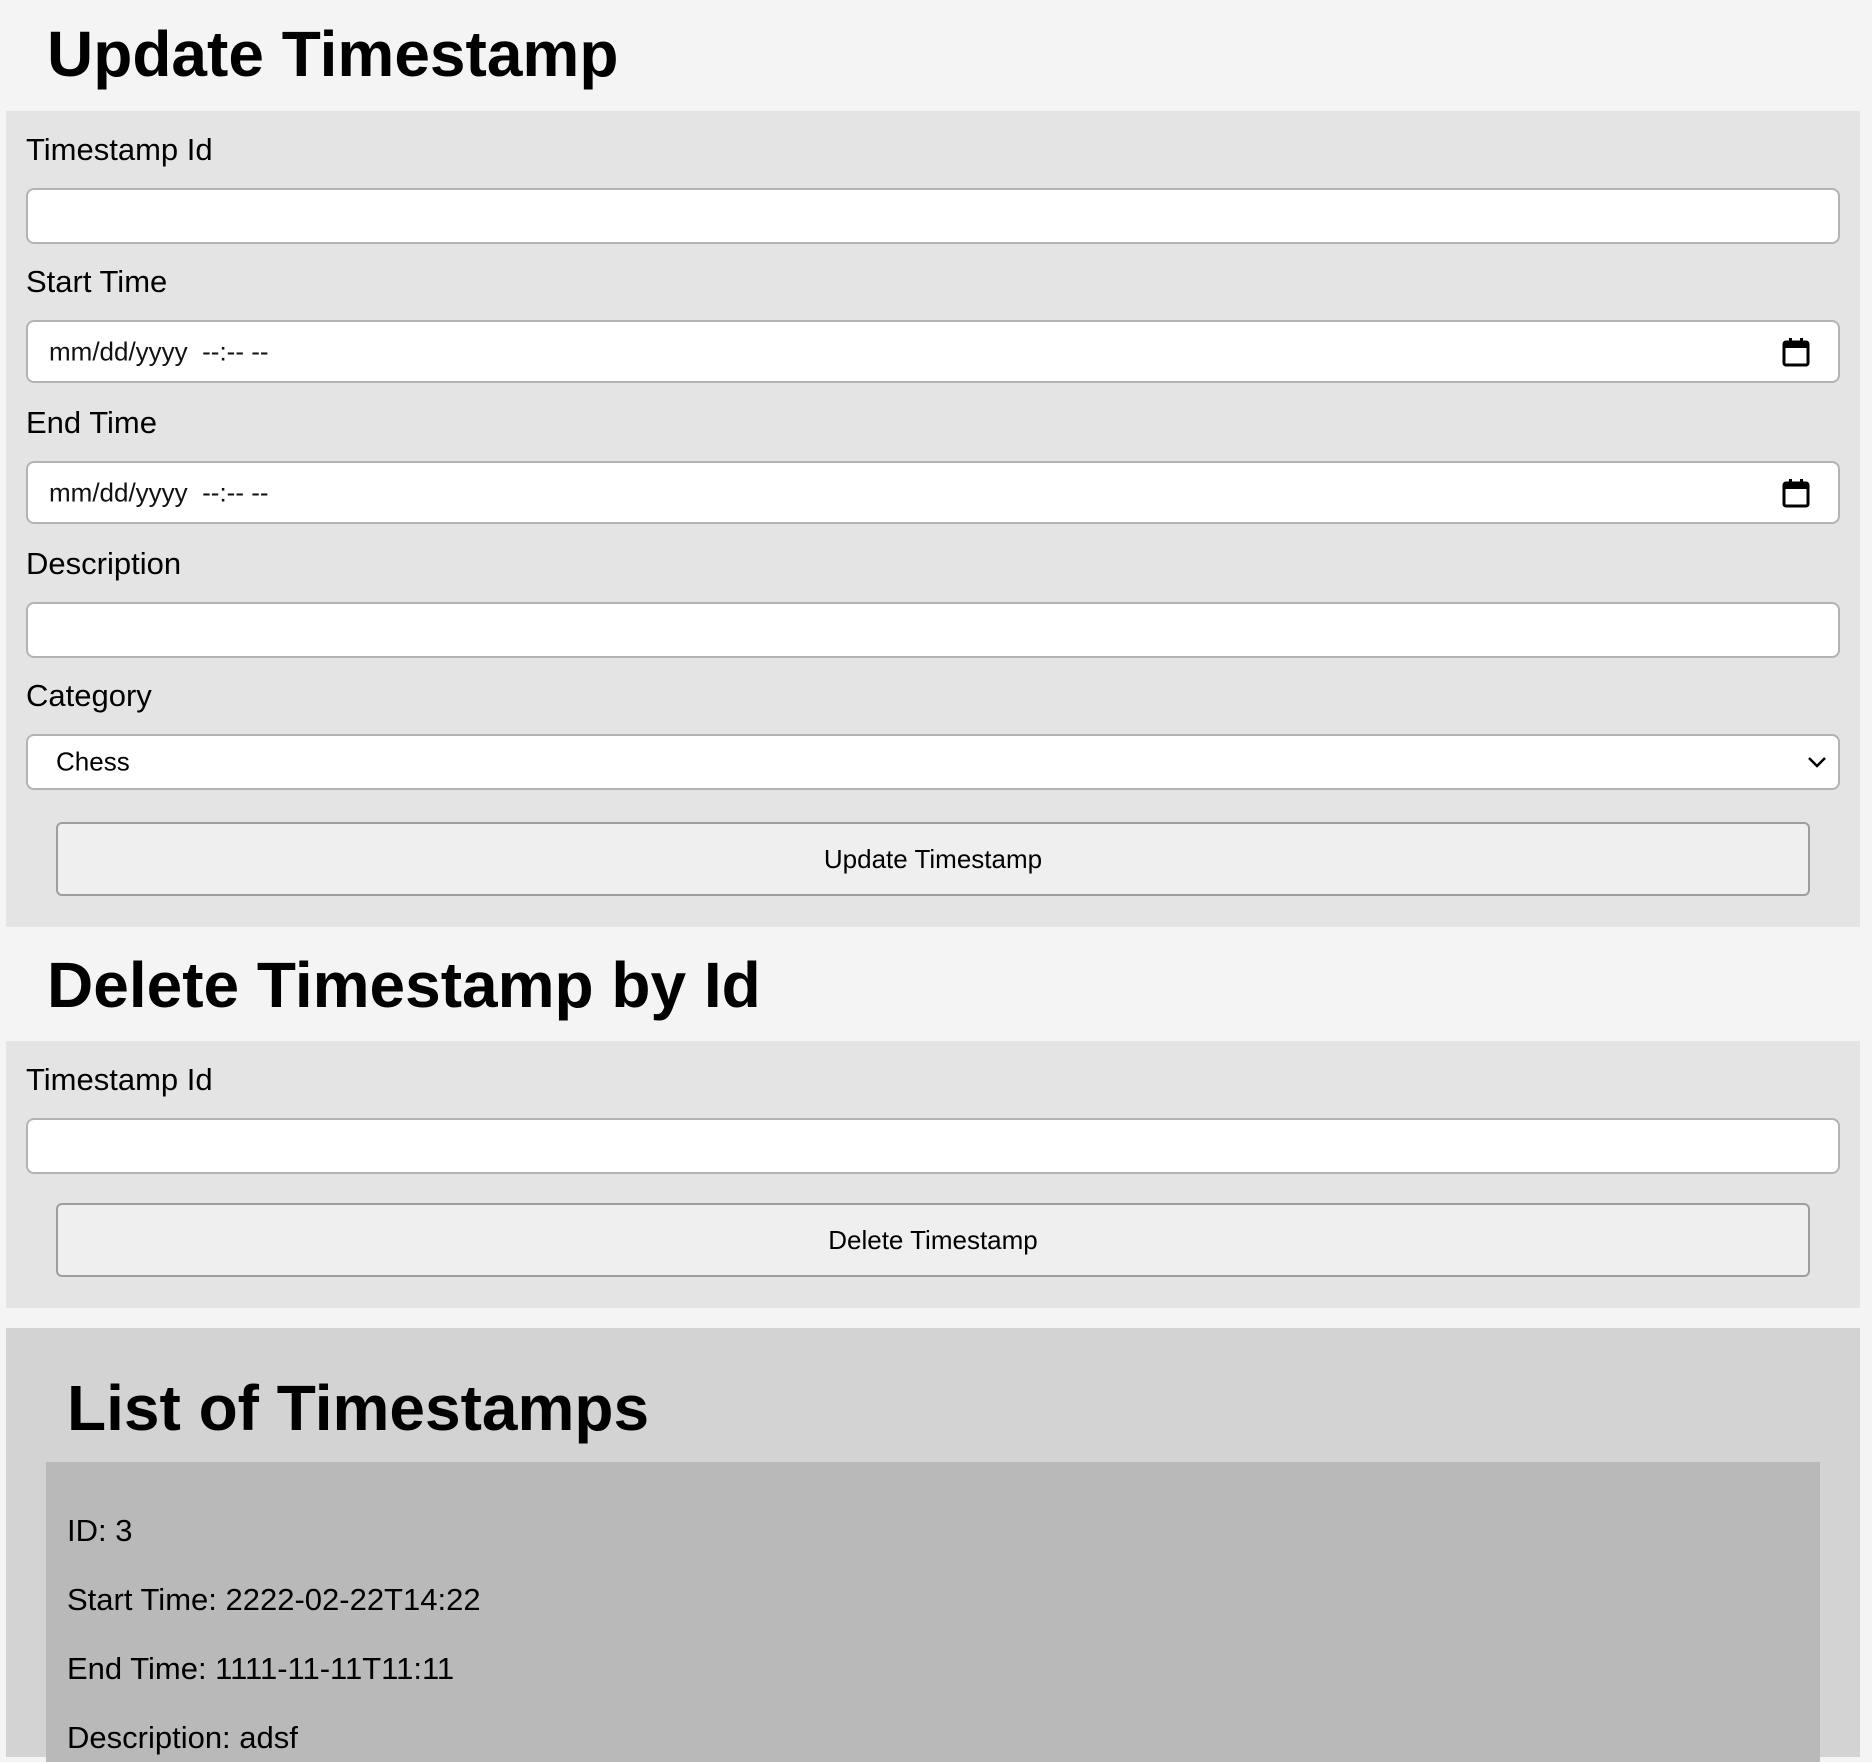 This screenshot has height=1762, width=1872. Describe the element at coordinates (933, 1146) in the screenshot. I see `delete-timestamp-id-input` at that location.